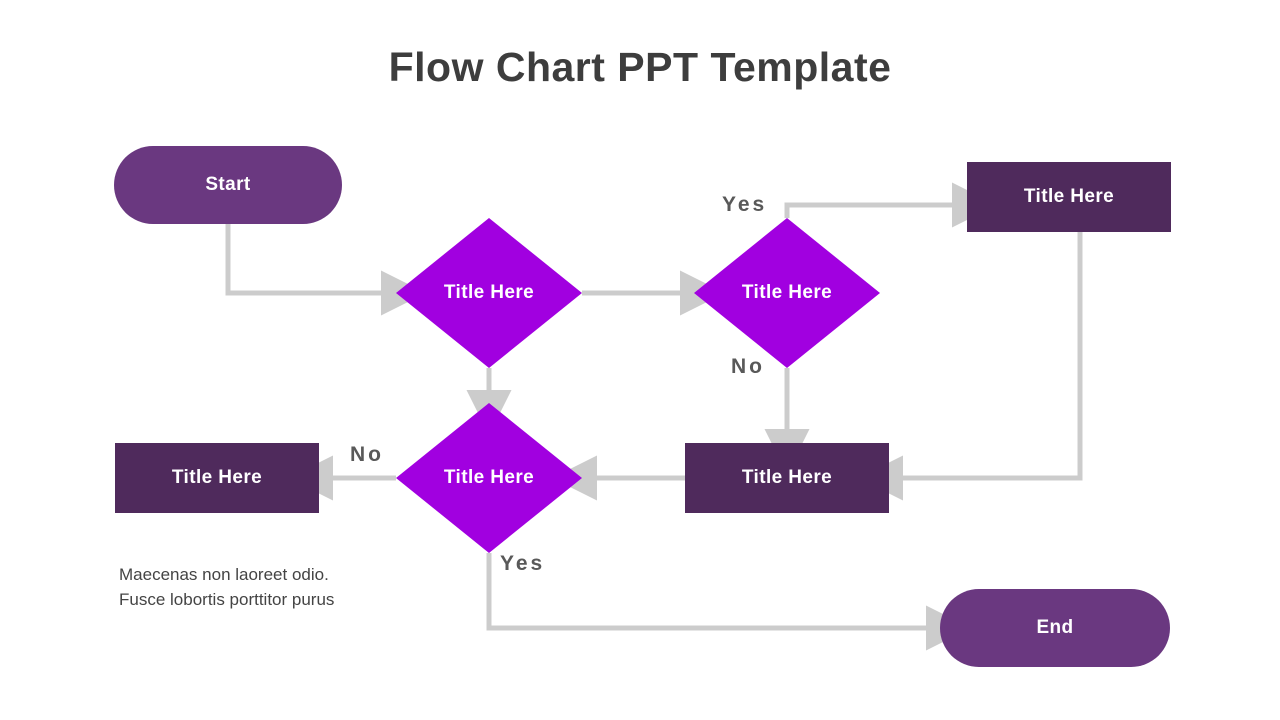  What do you see at coordinates (728, 602) in the screenshot?
I see `edge-decision3-yes-to-end` at bounding box center [728, 602].